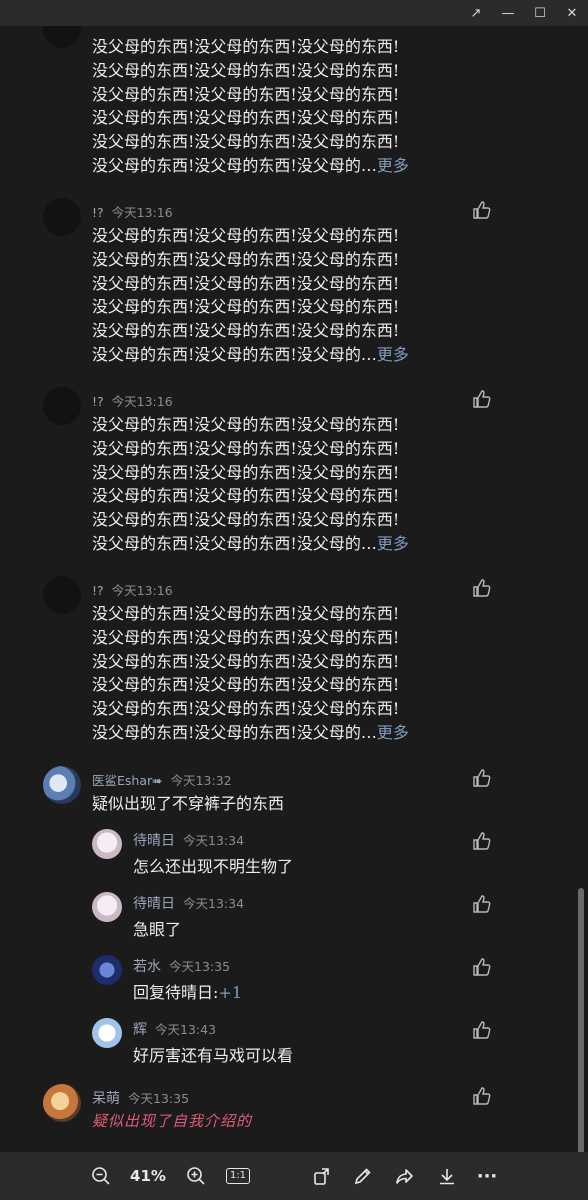  I want to click on comment-meta: 医鲨Eshar➠ 今天13:32, so click(162, 779).